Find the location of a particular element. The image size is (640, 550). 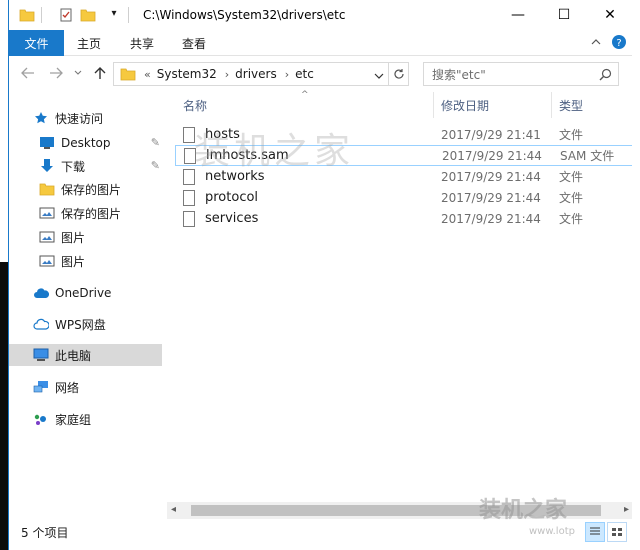

refresh-button is located at coordinates (398, 74).